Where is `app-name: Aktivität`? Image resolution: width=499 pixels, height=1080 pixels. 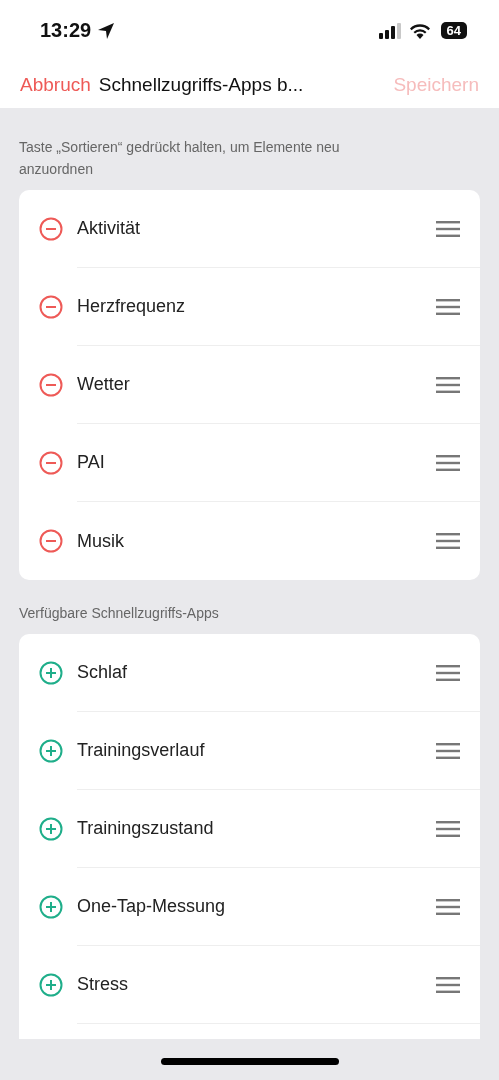 app-name: Aktivität is located at coordinates (109, 229).